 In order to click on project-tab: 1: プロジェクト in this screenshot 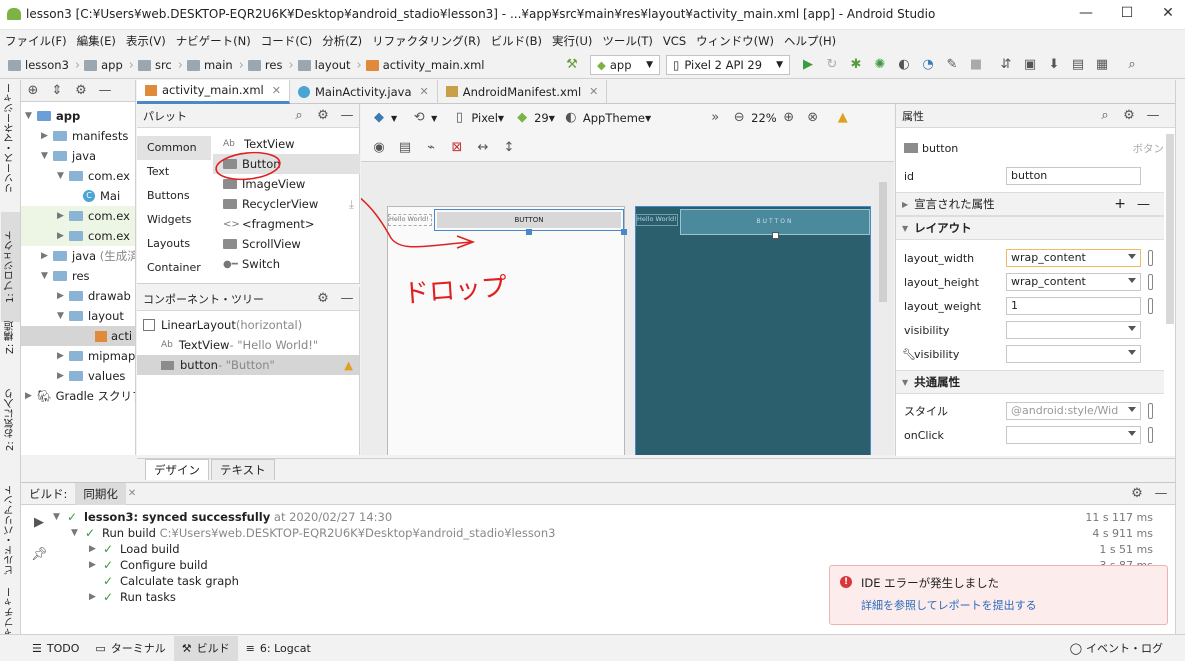, I will do `click(10, 267)`.